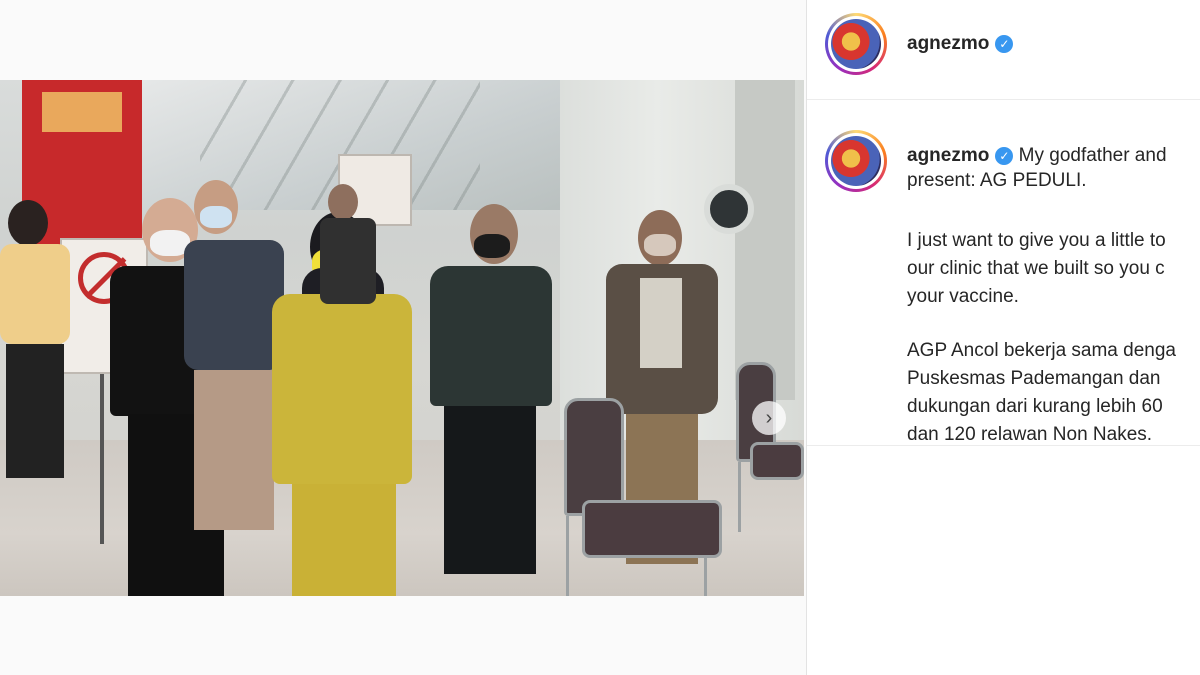 This screenshot has height=675, width=1200. Describe the element at coordinates (1034, 378) in the screenshot. I see `caption-line: Puskesmas Pademangan dan` at that location.